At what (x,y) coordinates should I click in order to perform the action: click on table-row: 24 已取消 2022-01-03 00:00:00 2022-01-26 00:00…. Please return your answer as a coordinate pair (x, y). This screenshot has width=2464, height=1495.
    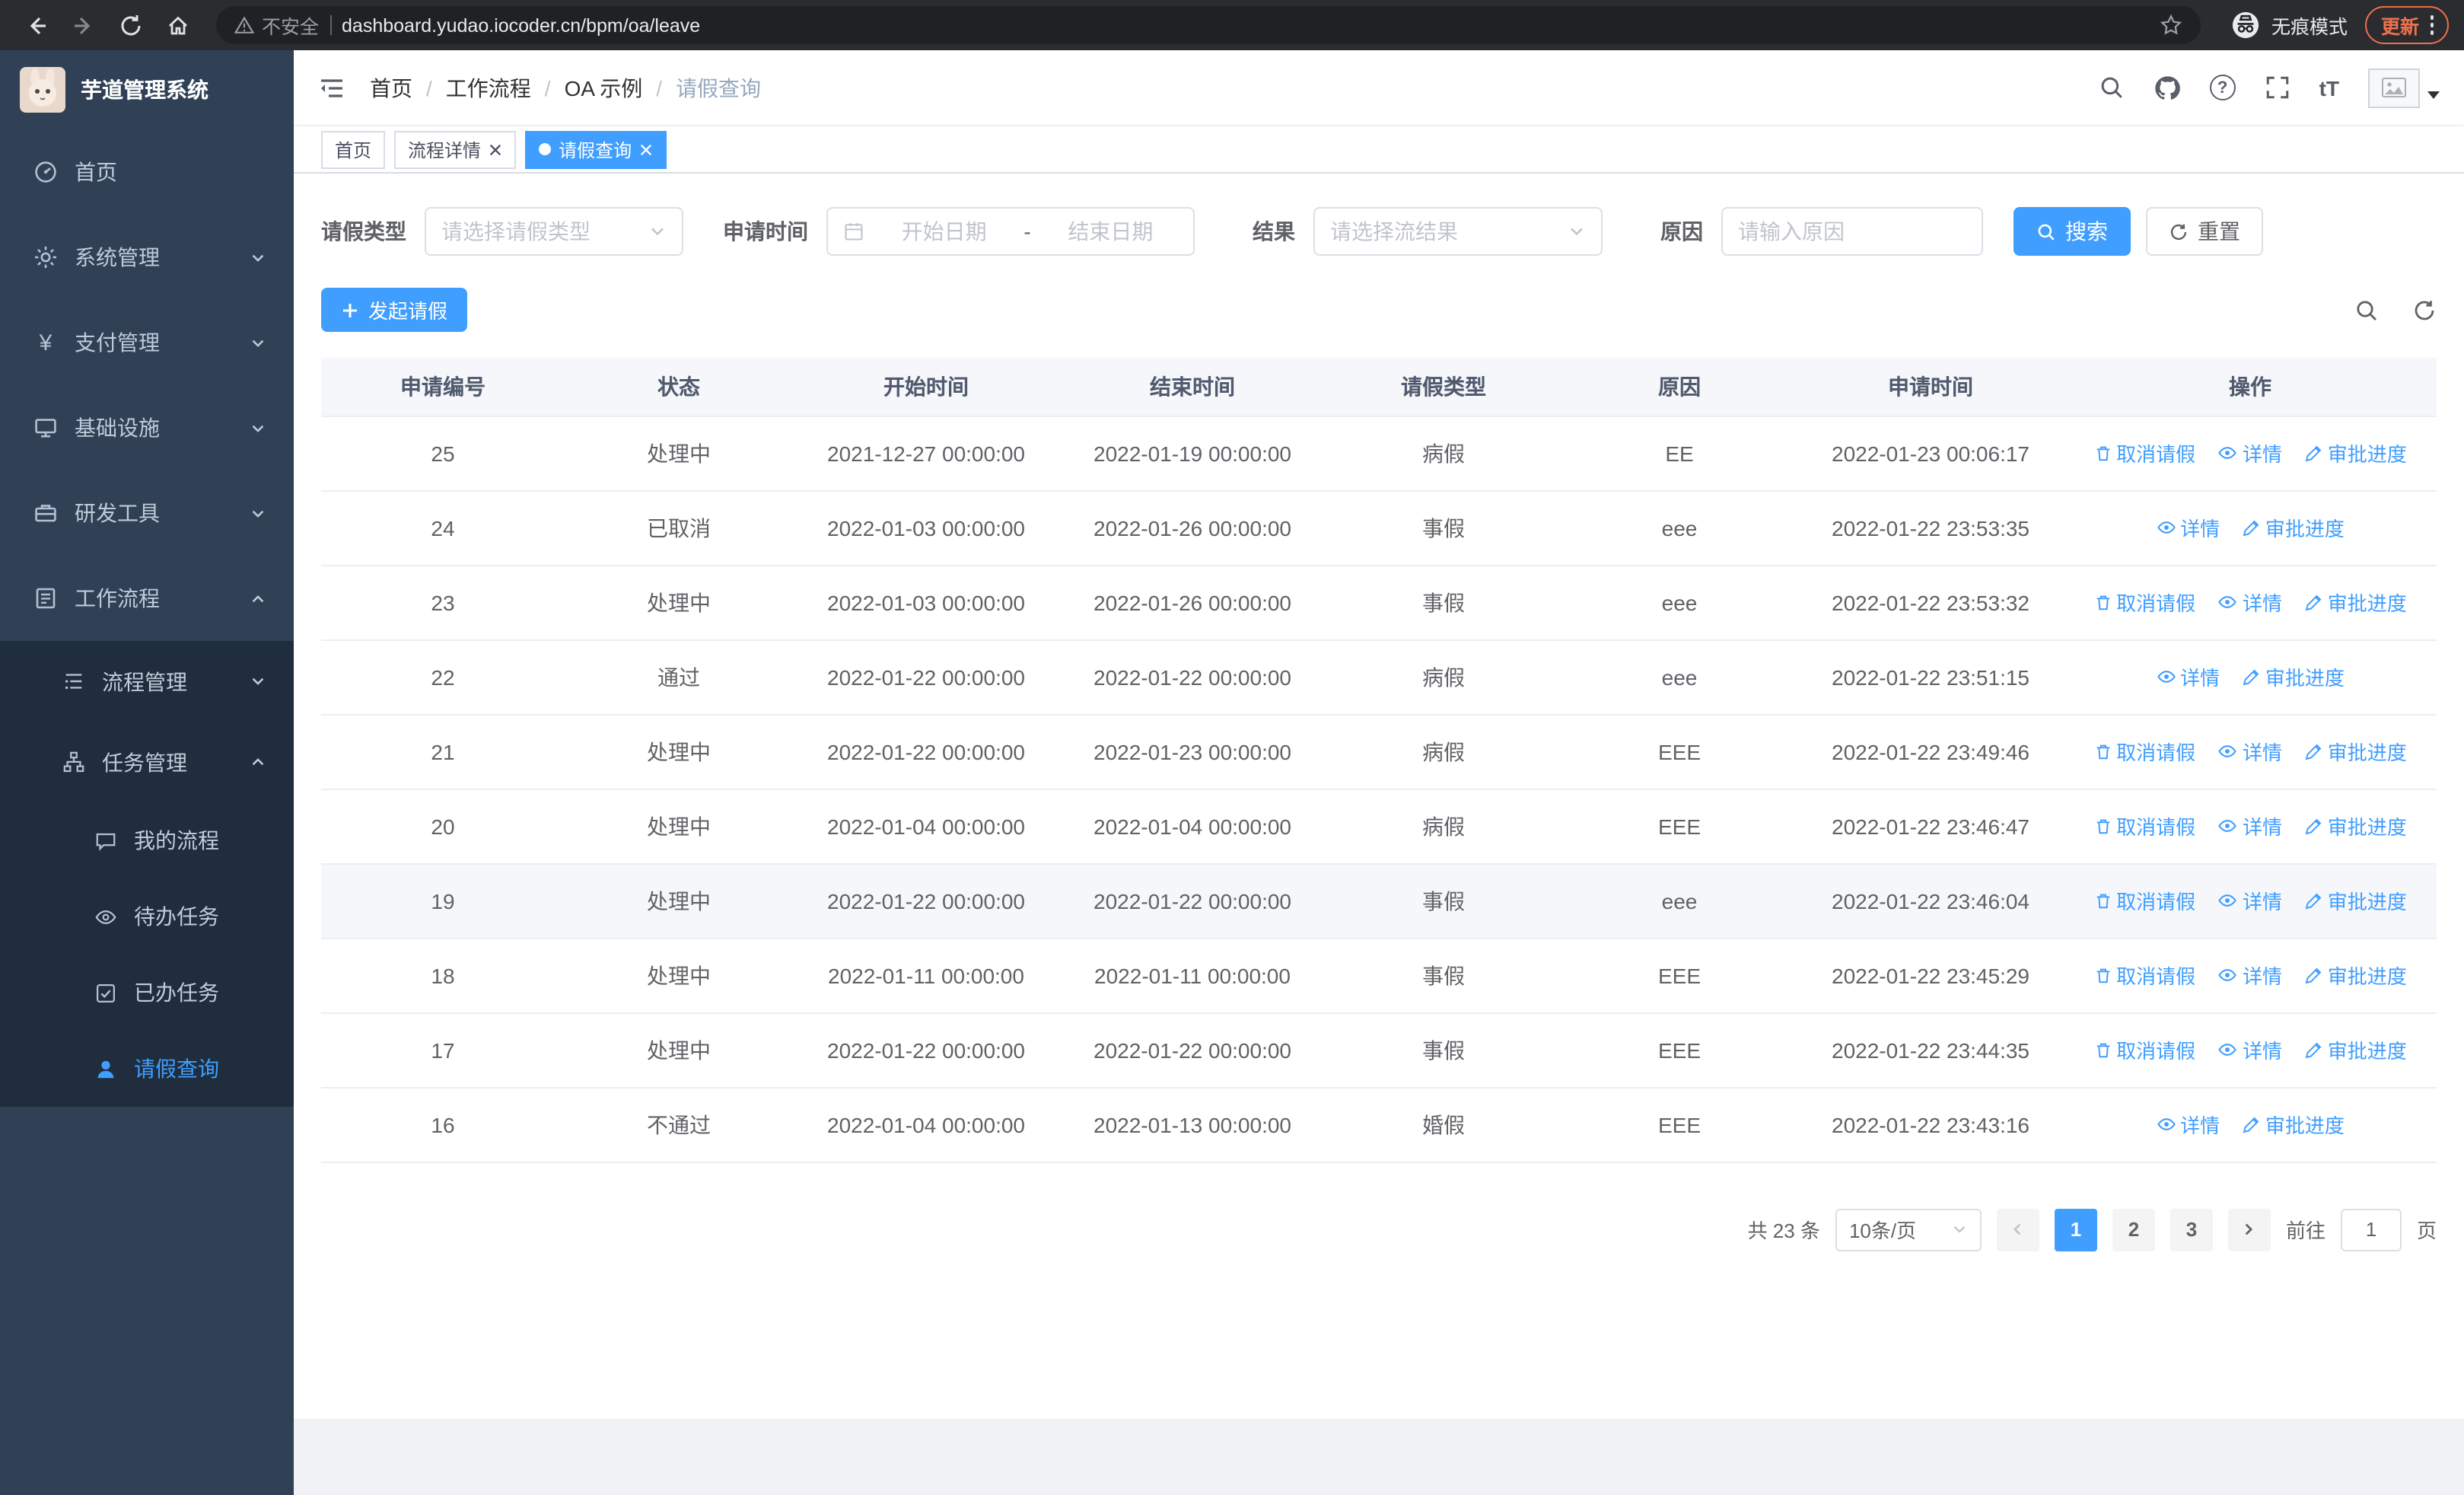
    Looking at the image, I should click on (1379, 528).